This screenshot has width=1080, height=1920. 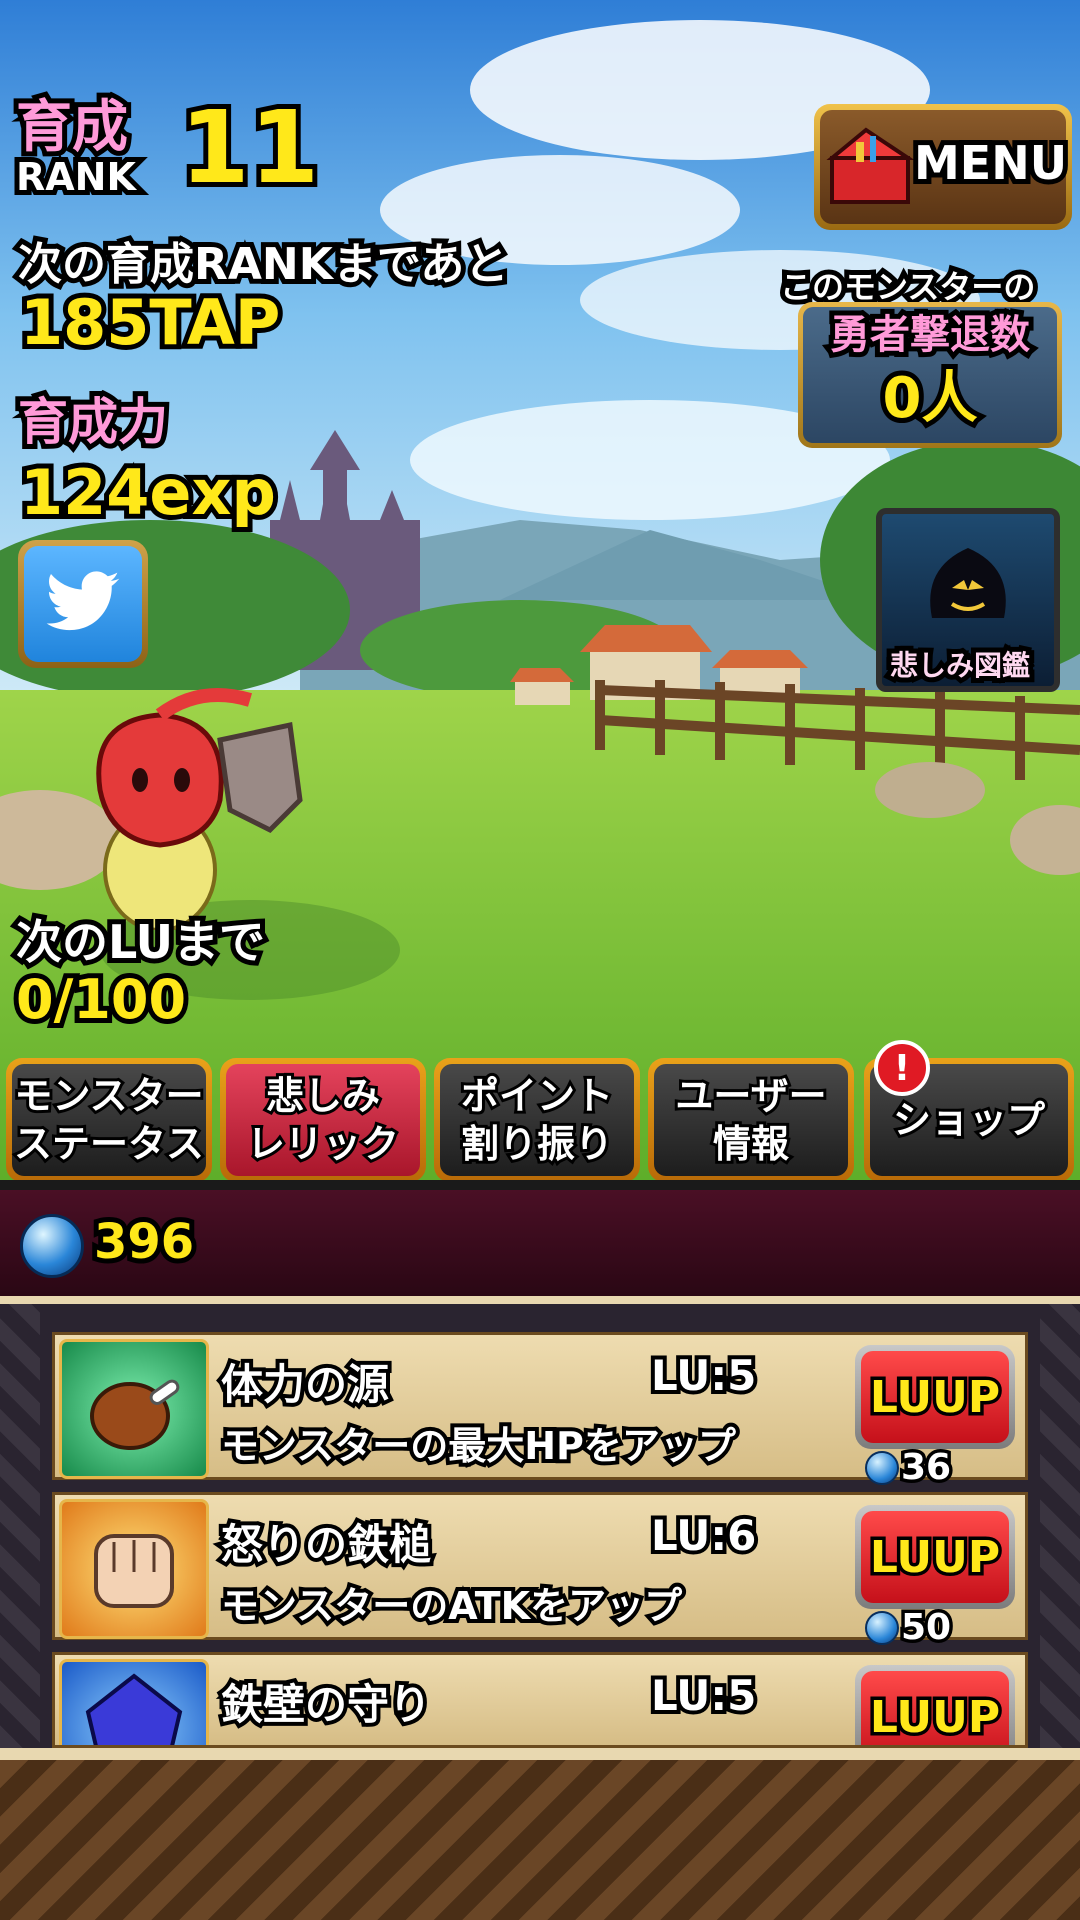 What do you see at coordinates (451, 1606) in the screenshot?
I see `relic-description: モンスターのATKをアップ` at bounding box center [451, 1606].